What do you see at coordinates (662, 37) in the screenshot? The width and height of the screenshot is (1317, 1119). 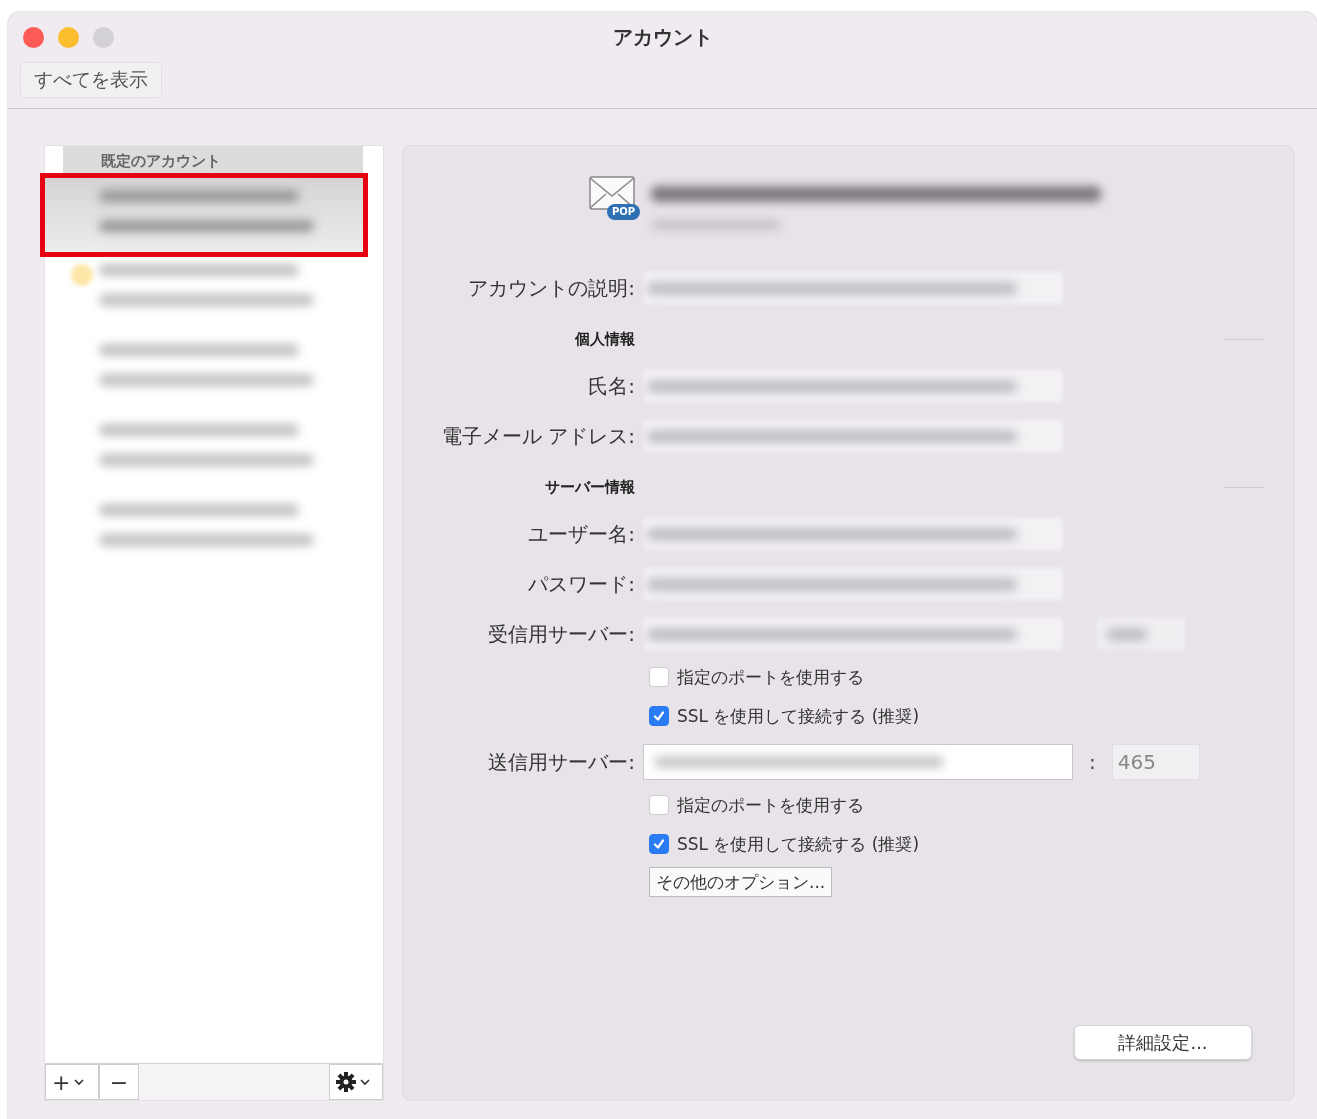 I see `window-title: アカウント` at bounding box center [662, 37].